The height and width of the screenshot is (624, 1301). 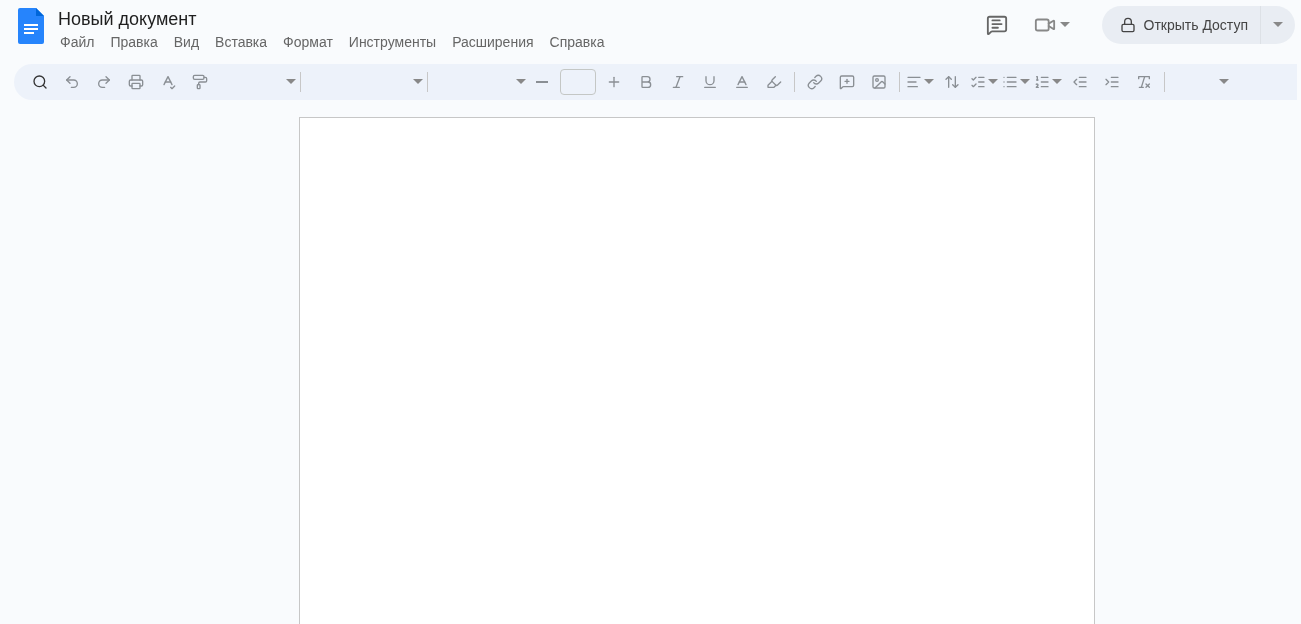 I want to click on redo-icon, so click(x=104, y=82).